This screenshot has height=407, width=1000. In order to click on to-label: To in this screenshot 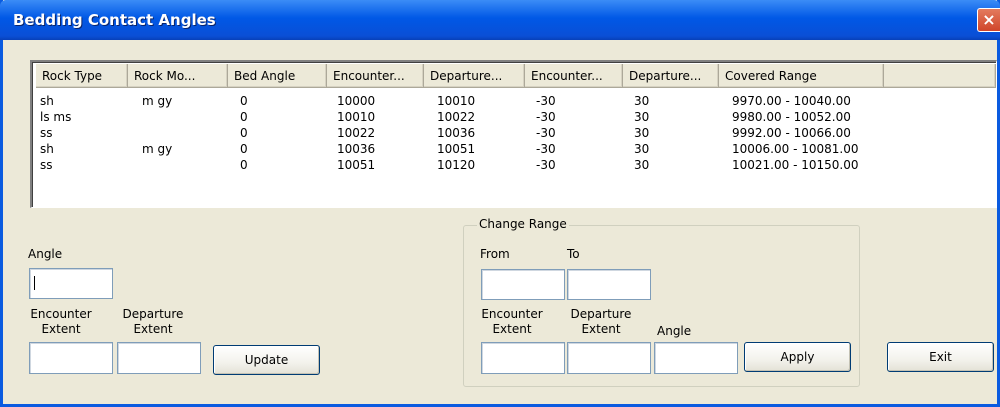, I will do `click(573, 254)`.